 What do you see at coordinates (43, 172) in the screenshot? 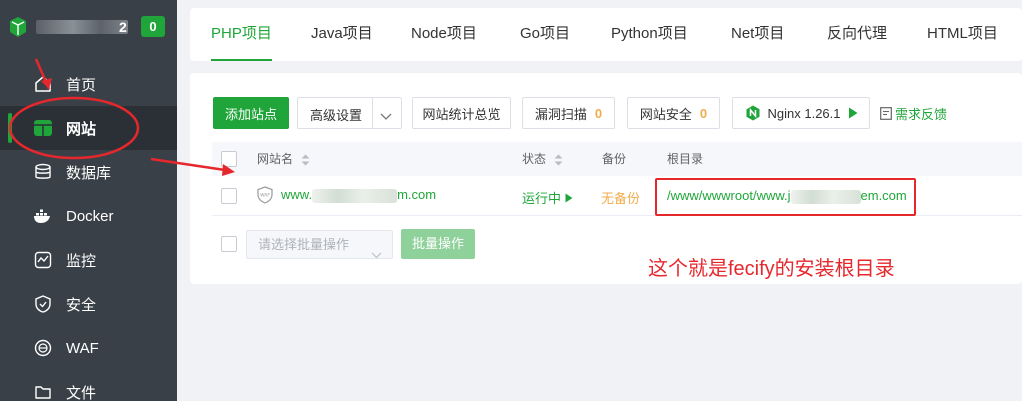
I see `database-icon` at bounding box center [43, 172].